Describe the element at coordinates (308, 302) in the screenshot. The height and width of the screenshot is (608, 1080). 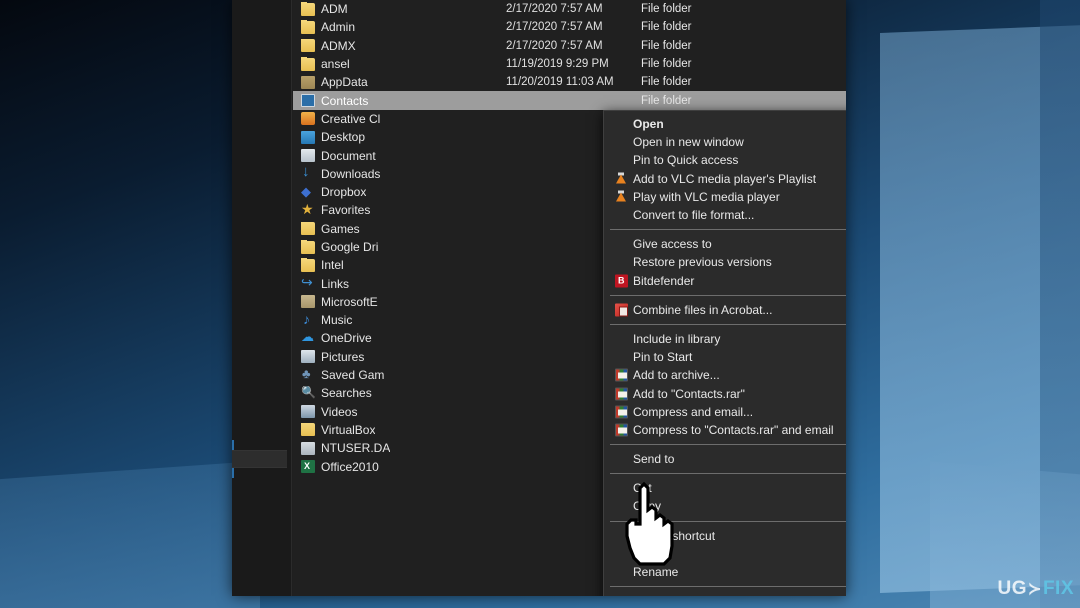
I see `msedge-icon` at that location.